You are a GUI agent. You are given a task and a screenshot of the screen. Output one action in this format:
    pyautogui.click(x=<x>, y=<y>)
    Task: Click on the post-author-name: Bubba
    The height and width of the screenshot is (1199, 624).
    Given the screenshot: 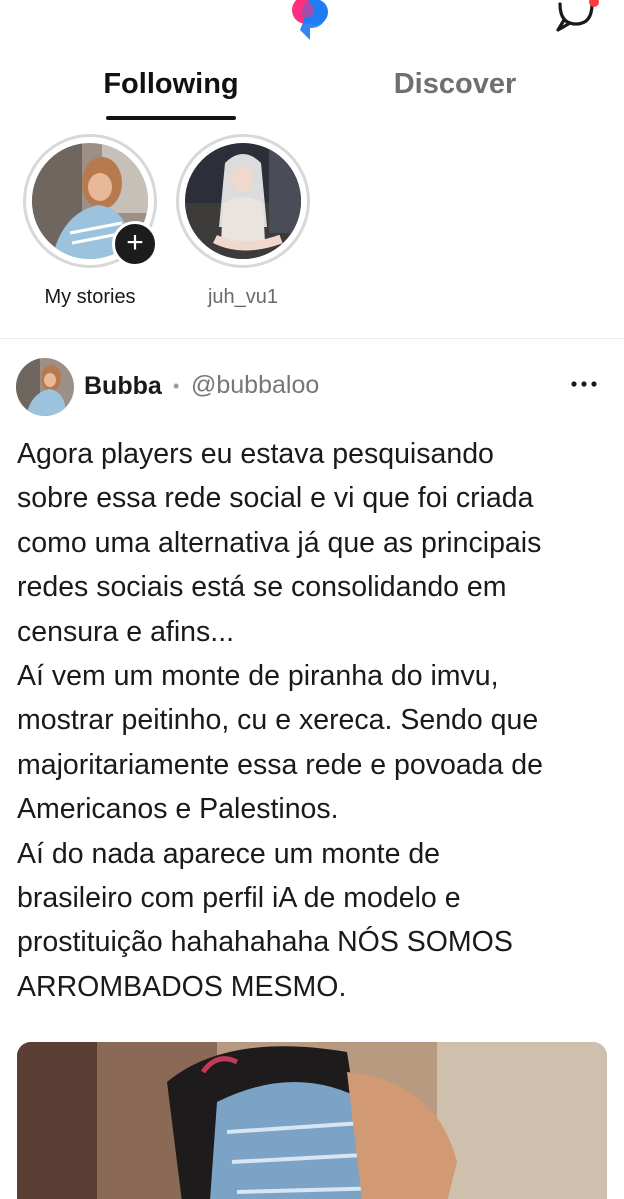 What is the action you would take?
    pyautogui.click(x=123, y=386)
    